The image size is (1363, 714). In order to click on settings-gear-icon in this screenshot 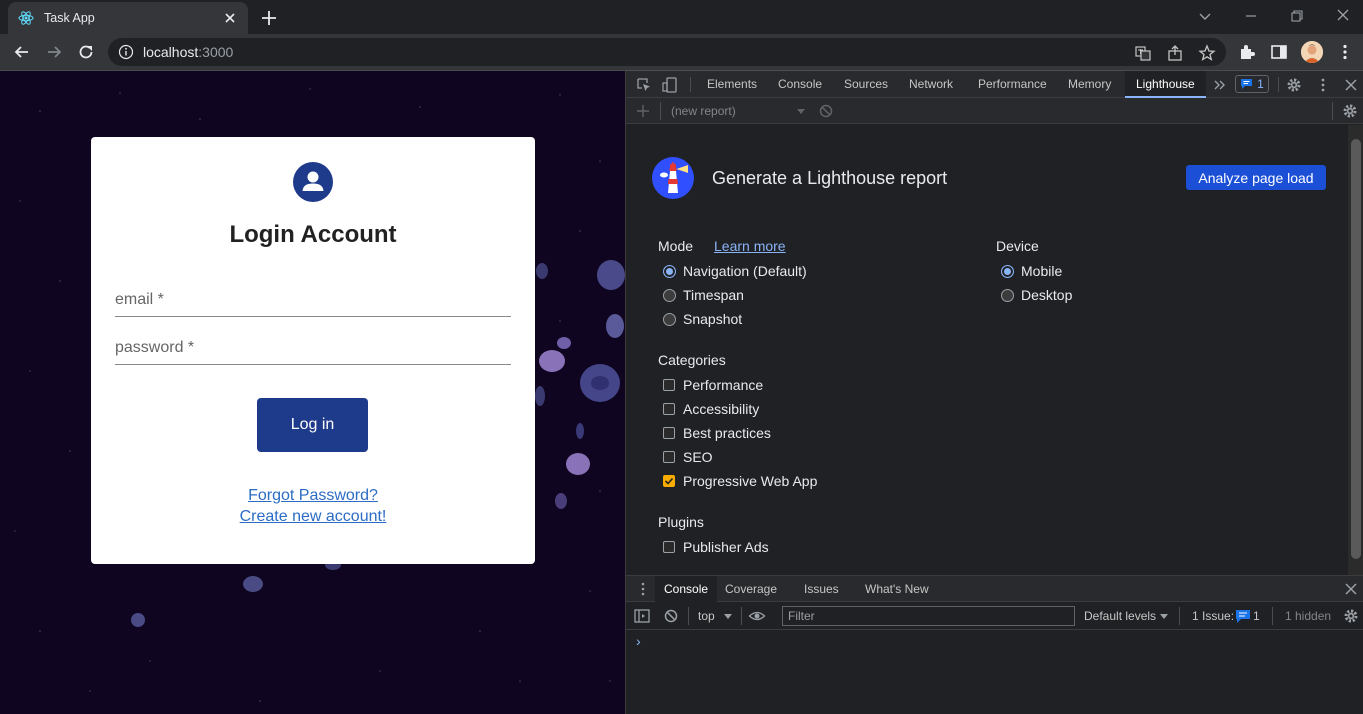, I will do `click(1294, 85)`.